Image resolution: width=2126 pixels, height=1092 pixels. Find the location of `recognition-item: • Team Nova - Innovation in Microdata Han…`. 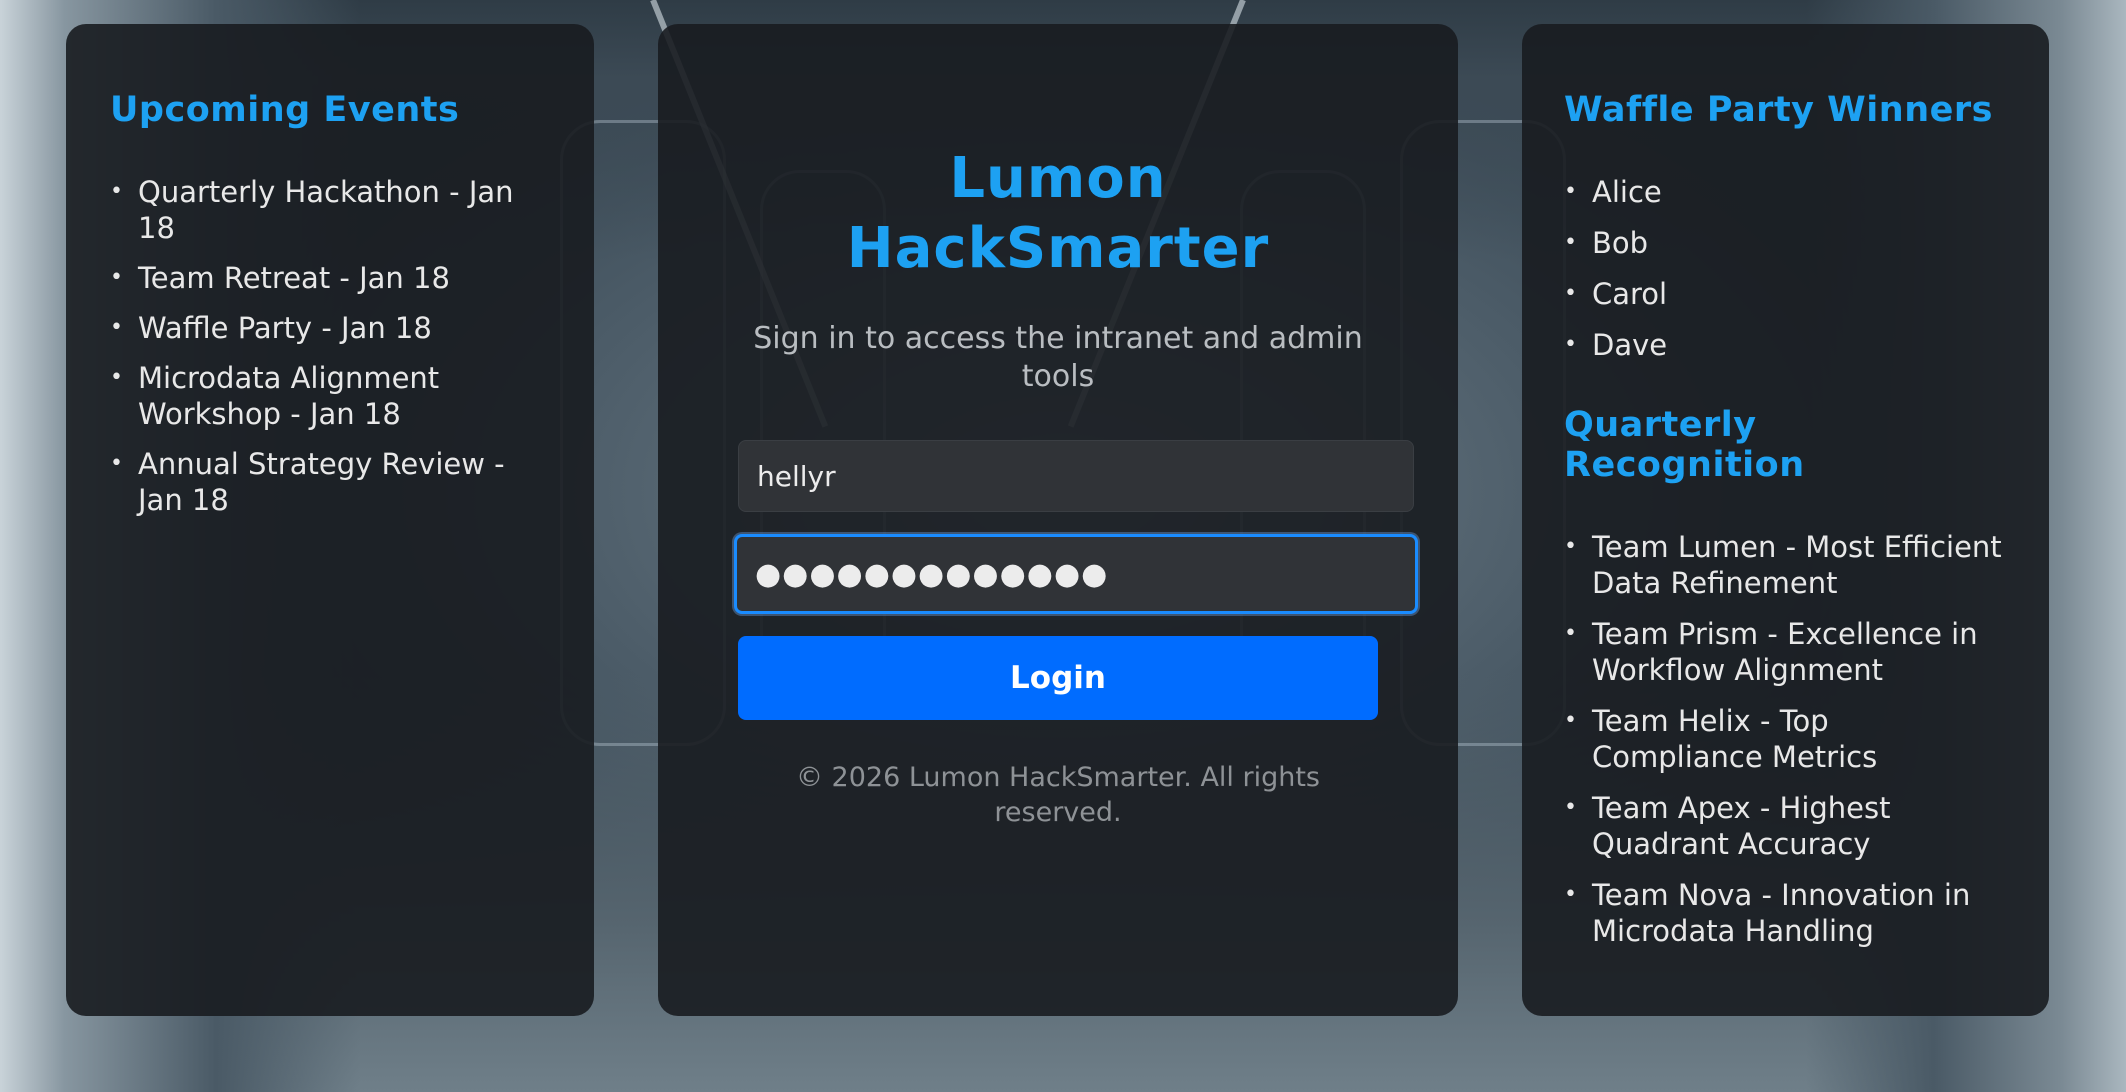

recognition-item: • Team Nova - Innovation in Microdata Han… is located at coordinates (1767, 913).